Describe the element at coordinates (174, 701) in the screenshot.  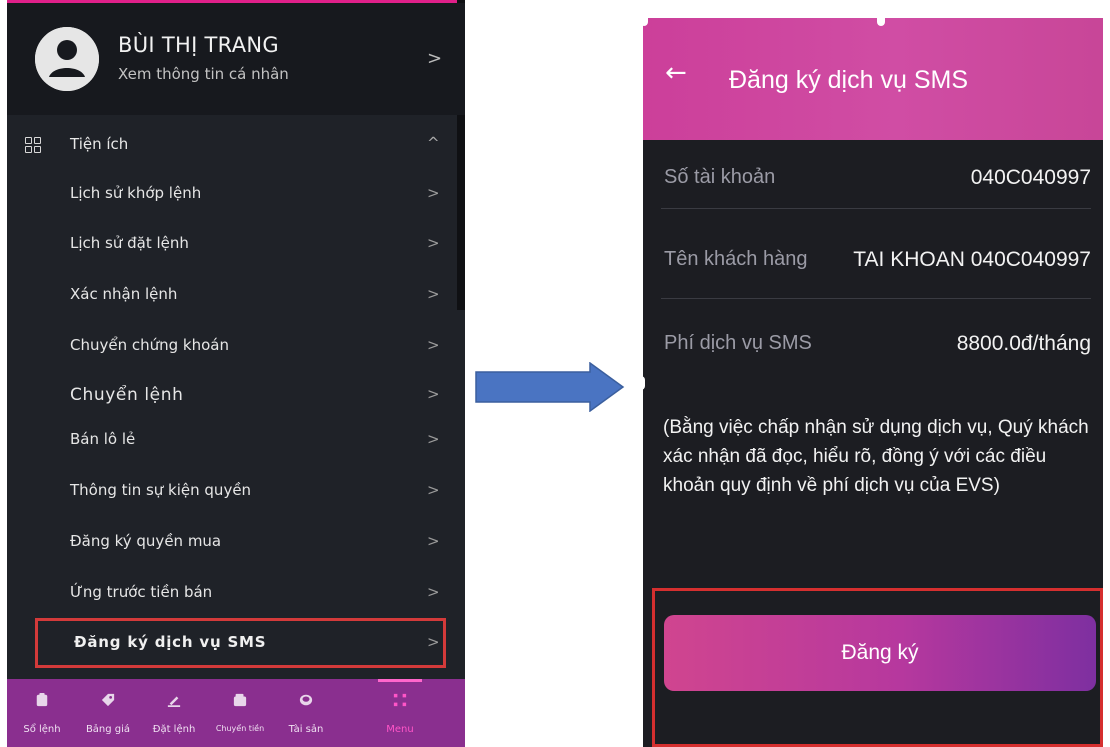
I see `pen-icon` at that location.